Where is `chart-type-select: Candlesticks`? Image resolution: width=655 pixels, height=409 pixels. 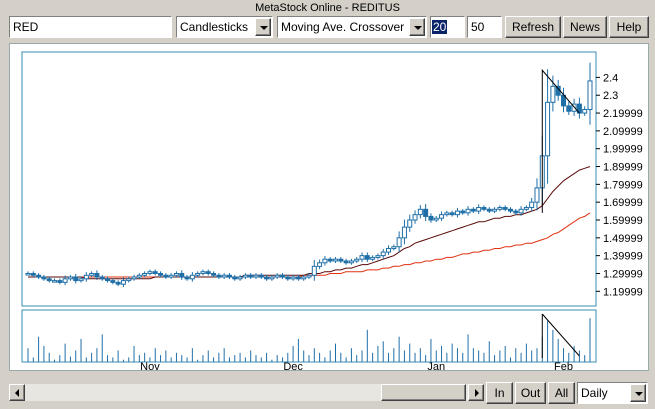 chart-type-select: Candlesticks is located at coordinates (224, 27).